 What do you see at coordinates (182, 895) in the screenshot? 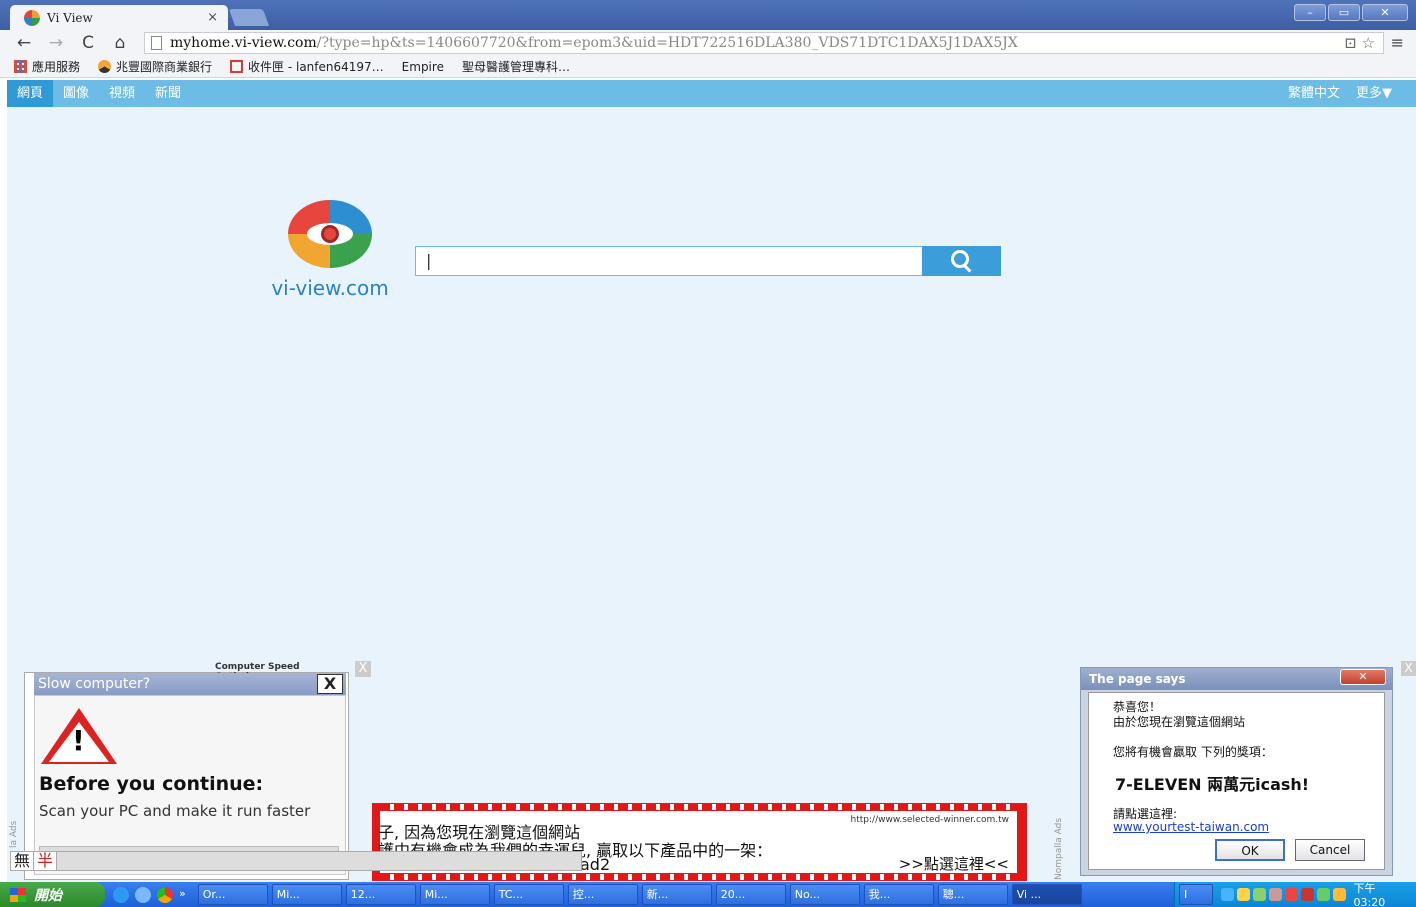
I see `chevron-icon: »` at bounding box center [182, 895].